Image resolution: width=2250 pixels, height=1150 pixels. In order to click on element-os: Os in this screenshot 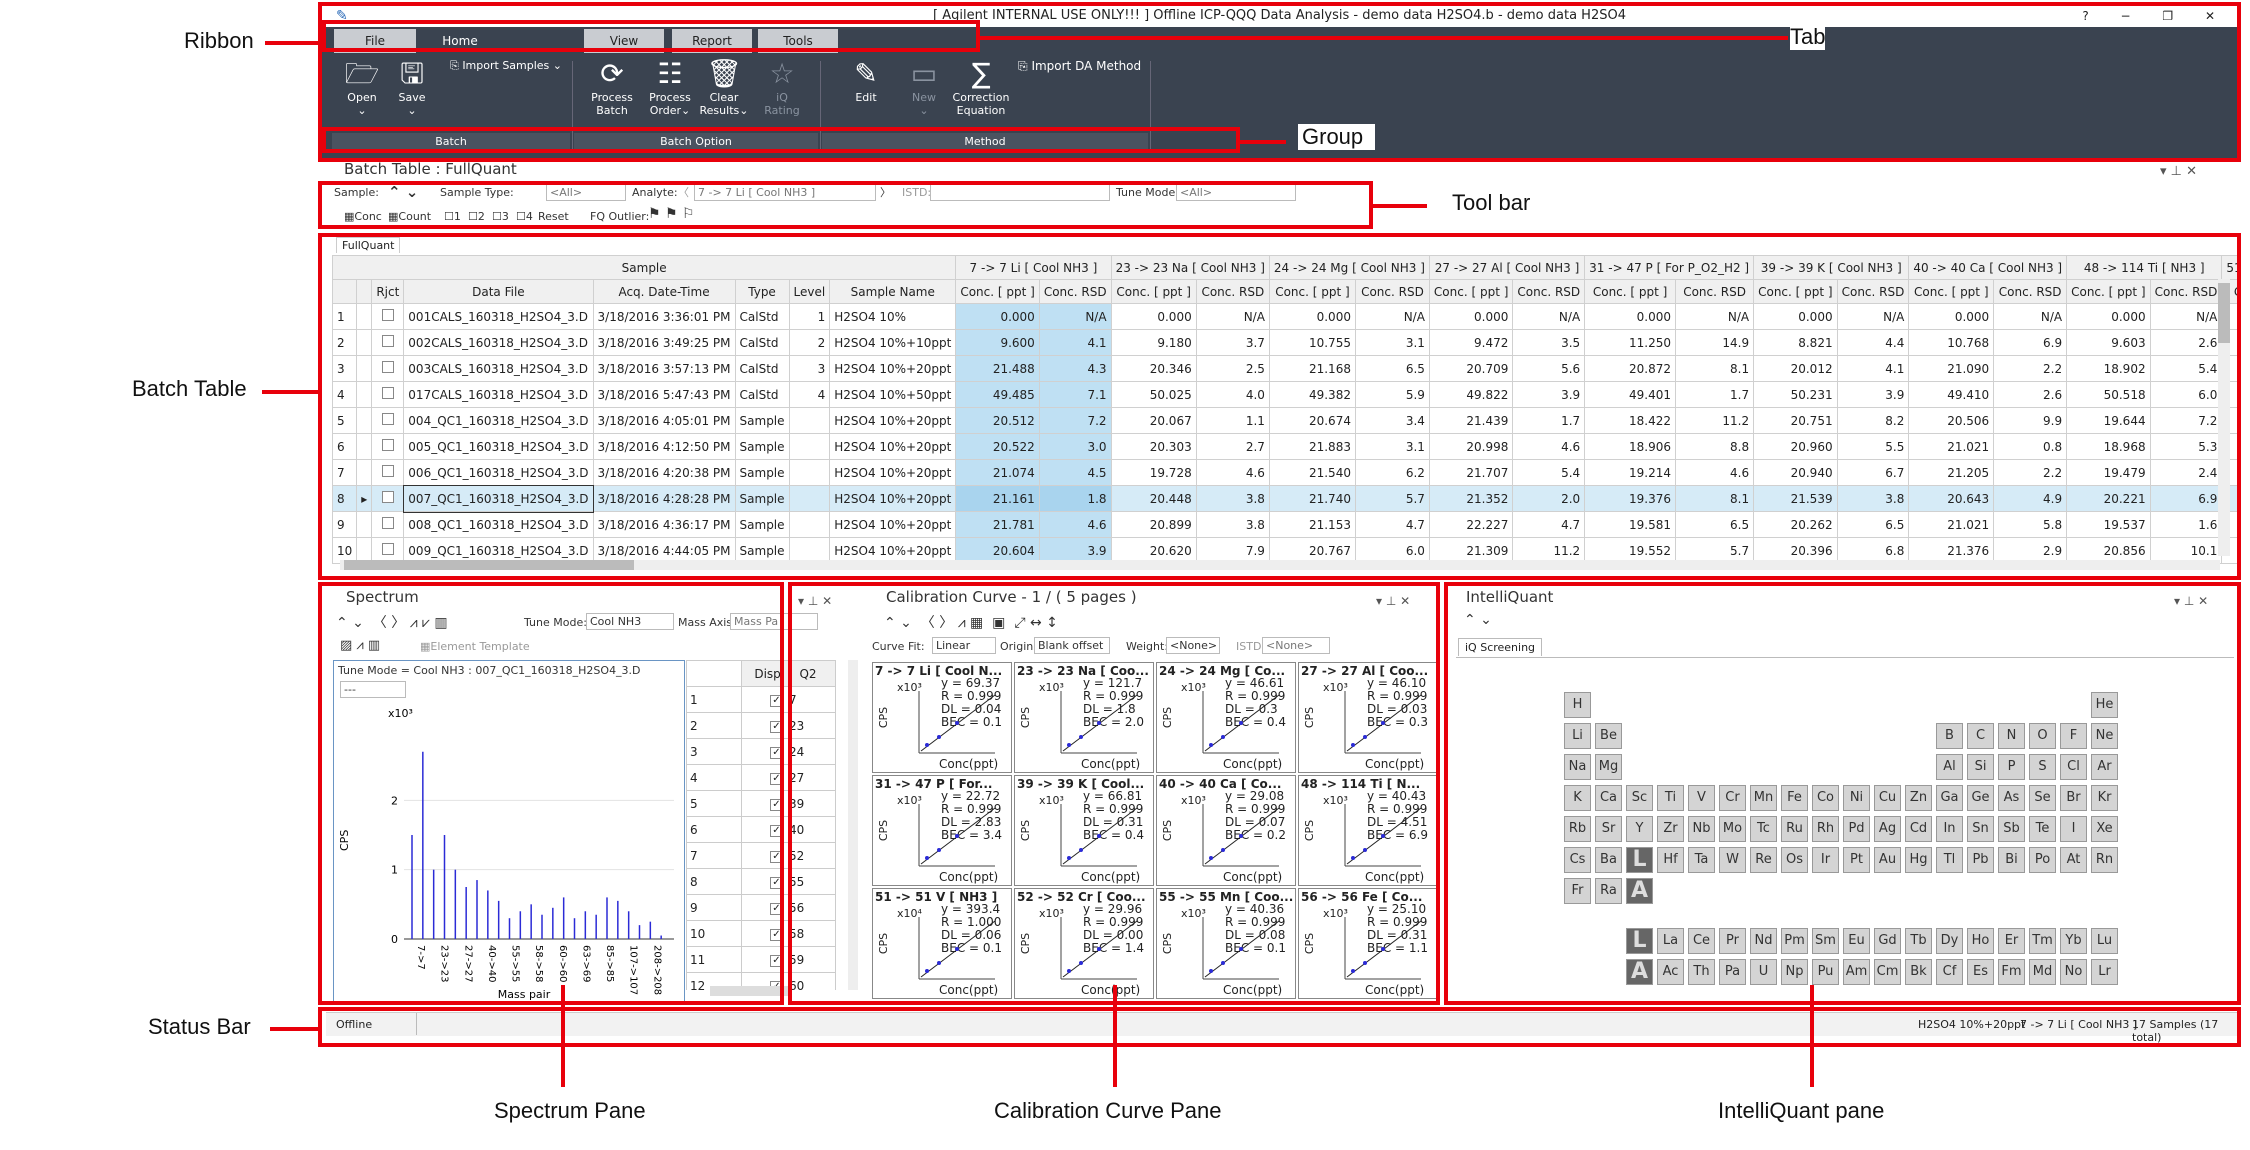, I will do `click(1794, 860)`.